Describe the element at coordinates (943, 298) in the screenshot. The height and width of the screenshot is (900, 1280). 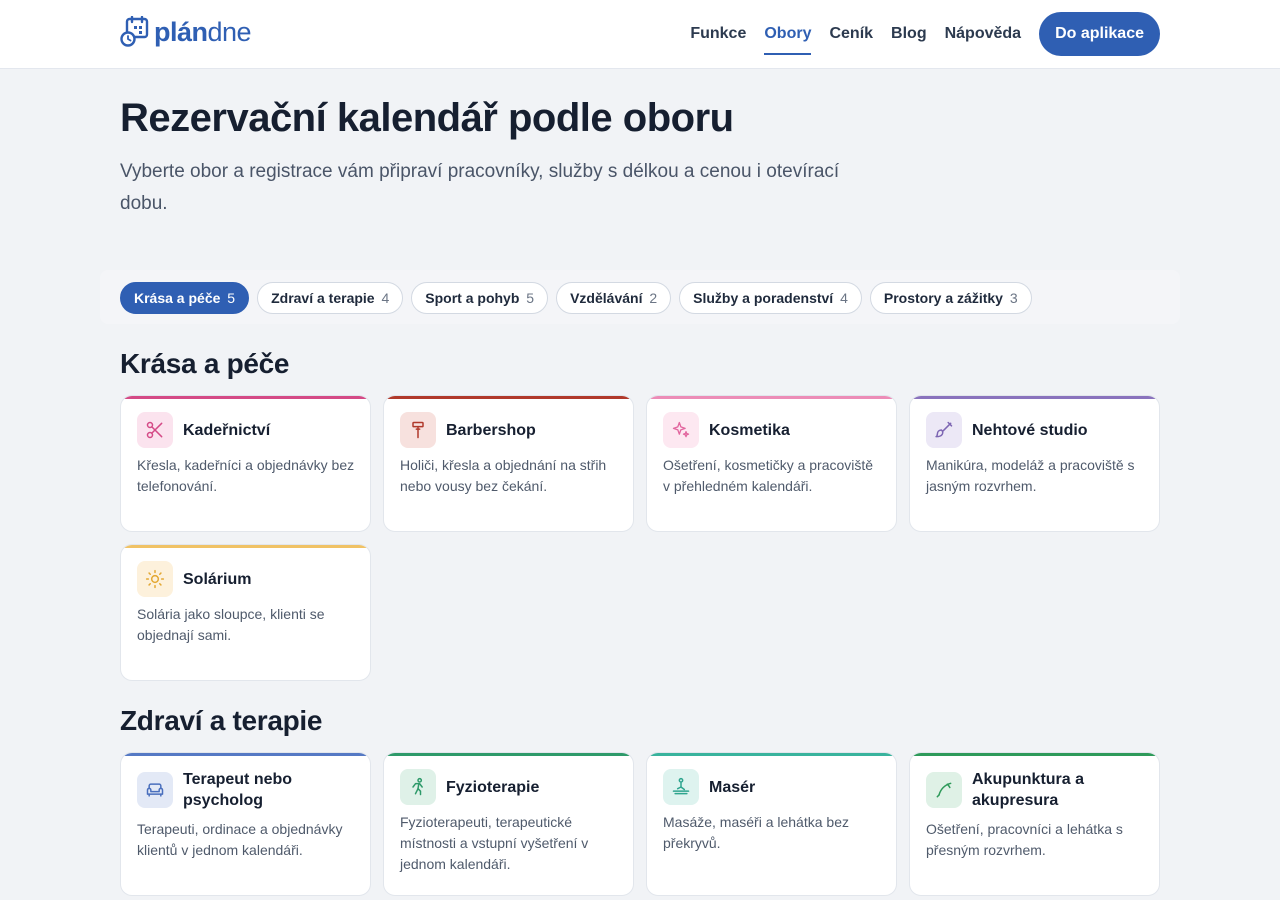
I see `filter-chip-label: Prostory a zážitky` at that location.